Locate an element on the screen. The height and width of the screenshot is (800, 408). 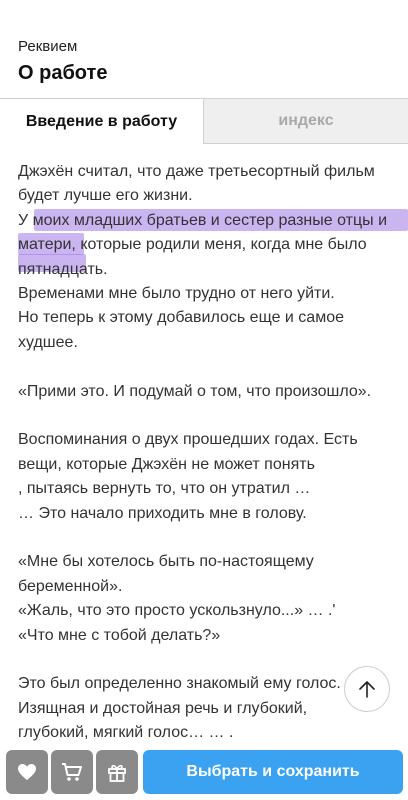
gift-button is located at coordinates (117, 772).